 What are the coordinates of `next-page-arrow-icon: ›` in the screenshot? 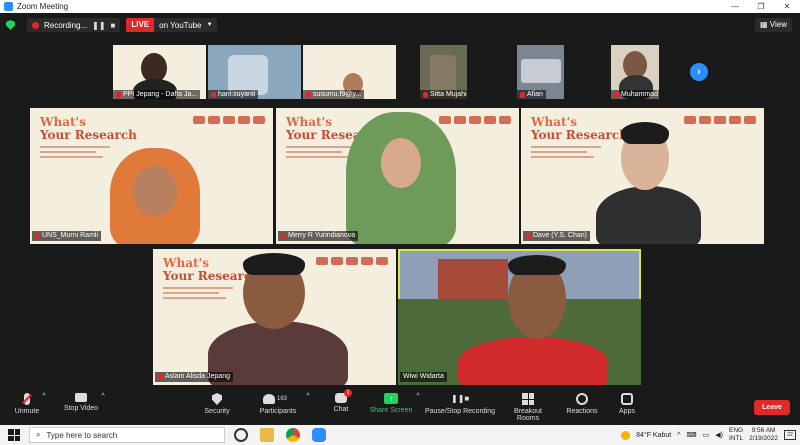 It's located at (699, 72).